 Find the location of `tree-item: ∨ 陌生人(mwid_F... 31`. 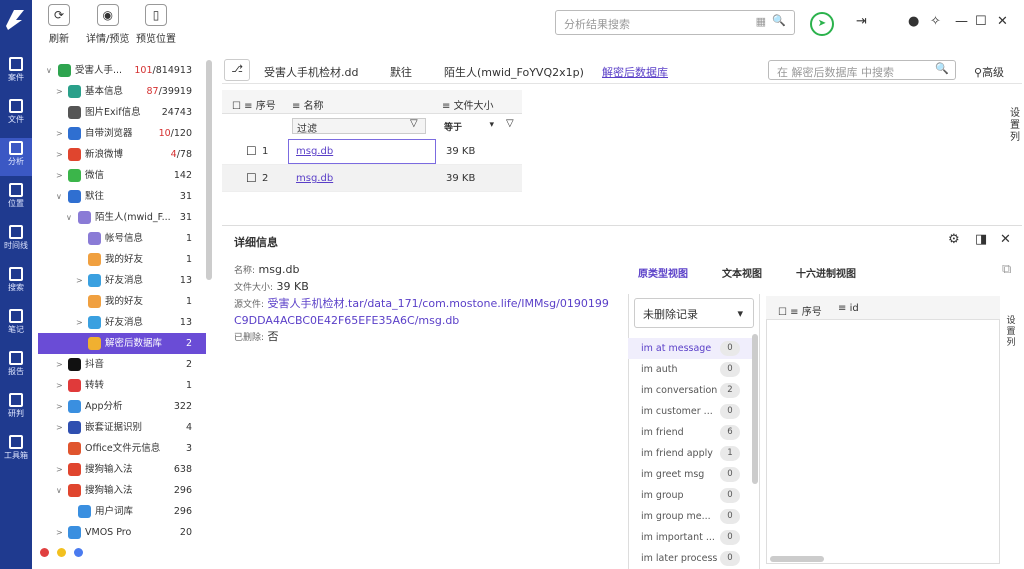

tree-item: ∨ 陌生人(mwid_F... 31 is located at coordinates (122, 217).